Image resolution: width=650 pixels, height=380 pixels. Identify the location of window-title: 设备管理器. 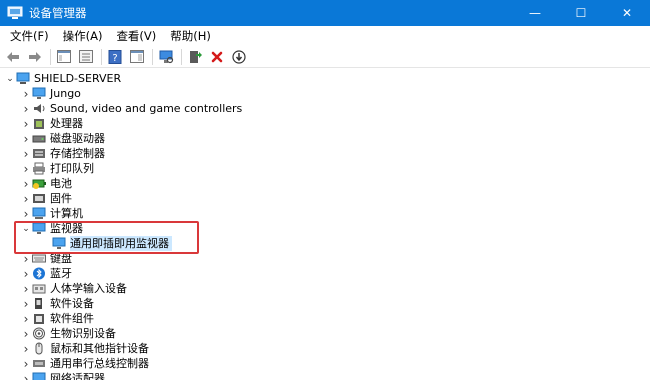
(58, 13).